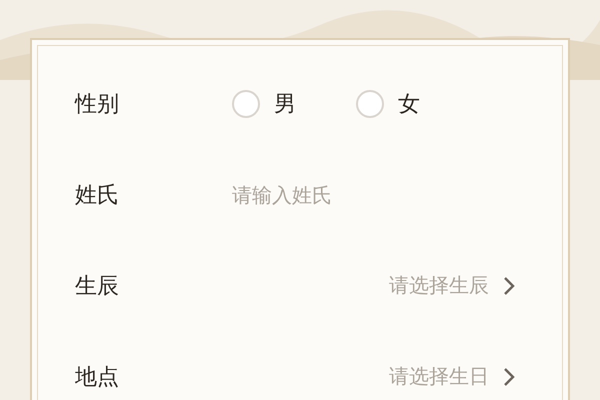  I want to click on gender-option: 男, so click(264, 103).